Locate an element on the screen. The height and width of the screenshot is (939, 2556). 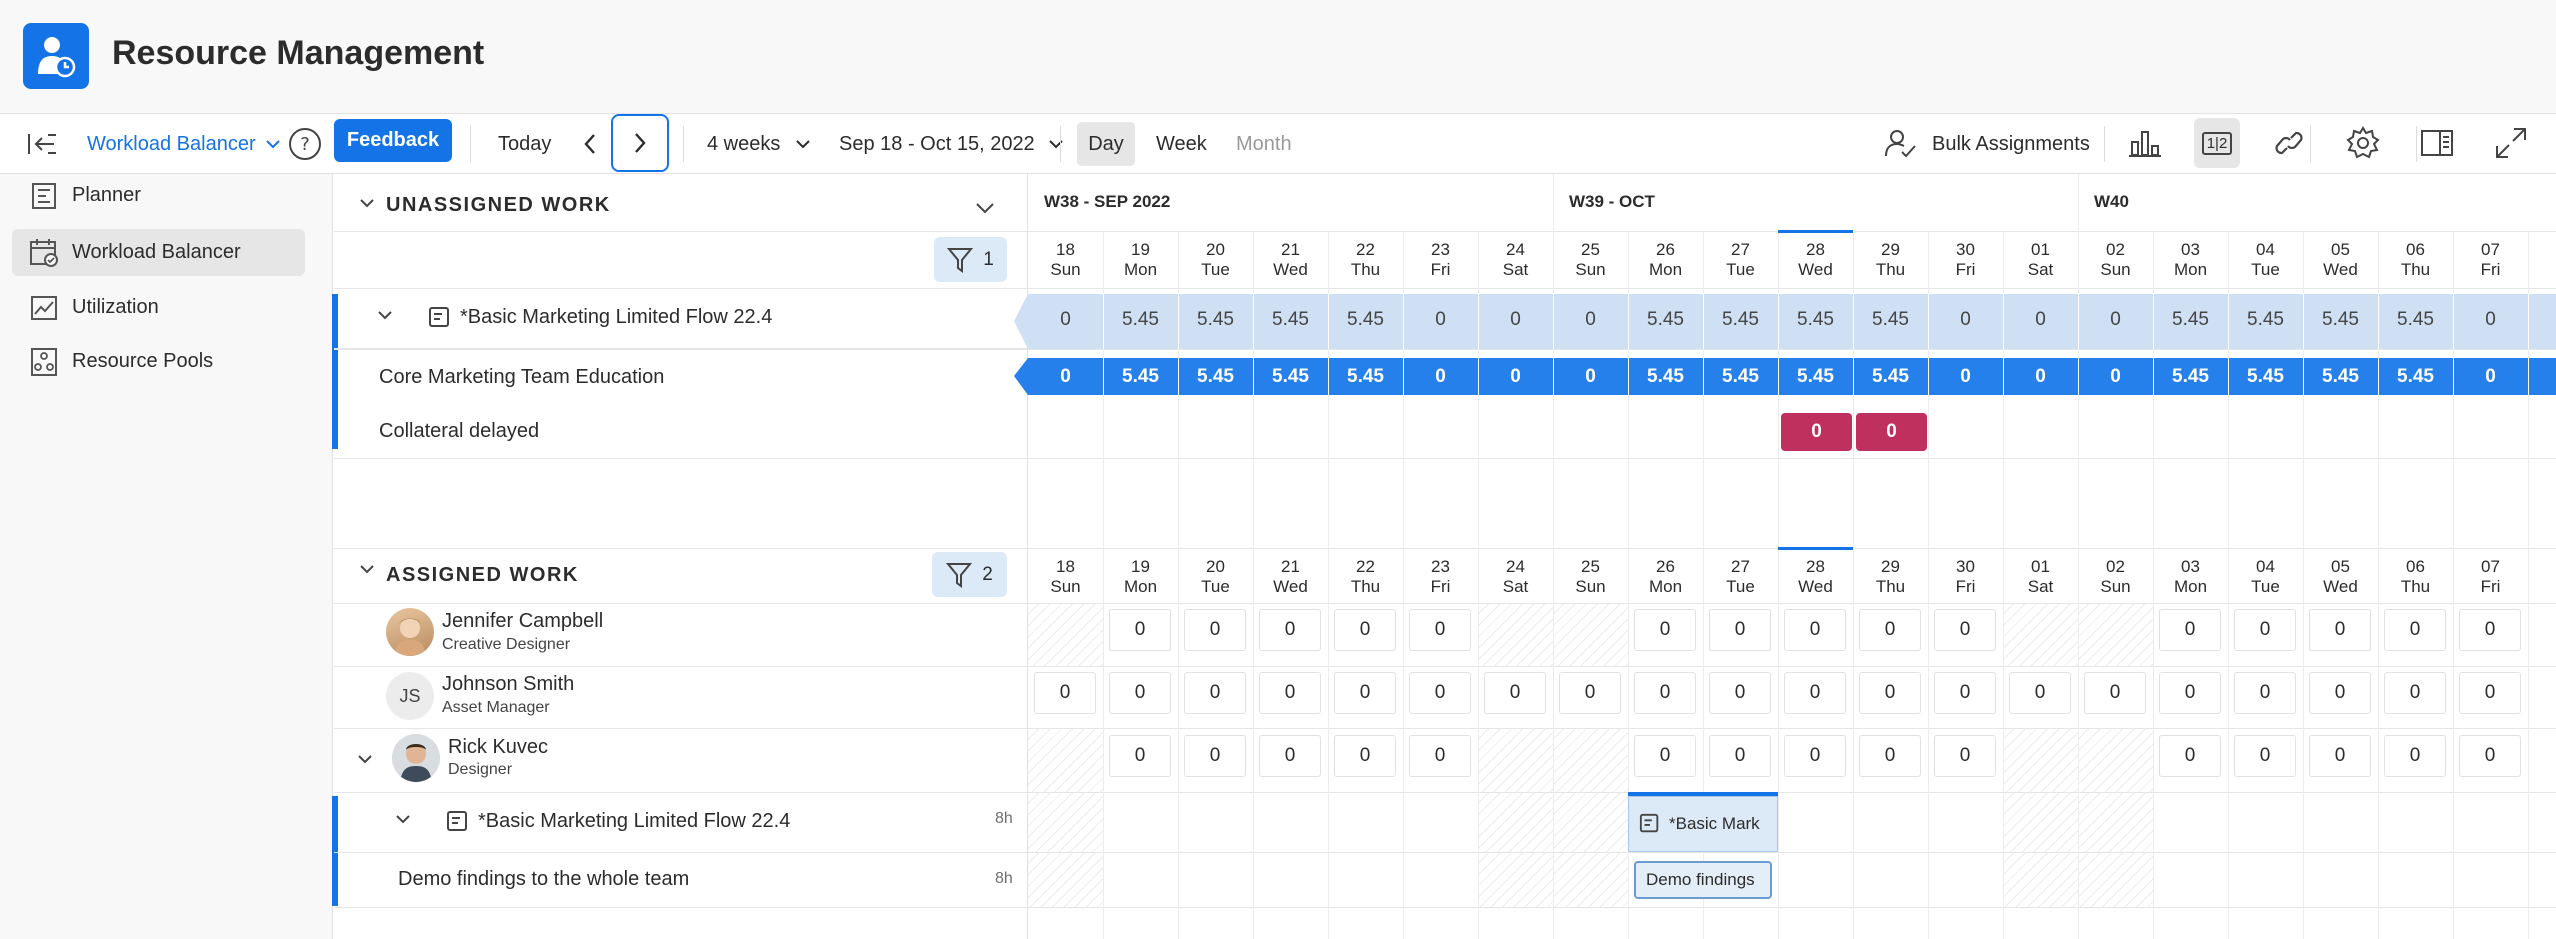
view-selector: Workload Balancer is located at coordinates (184, 144).